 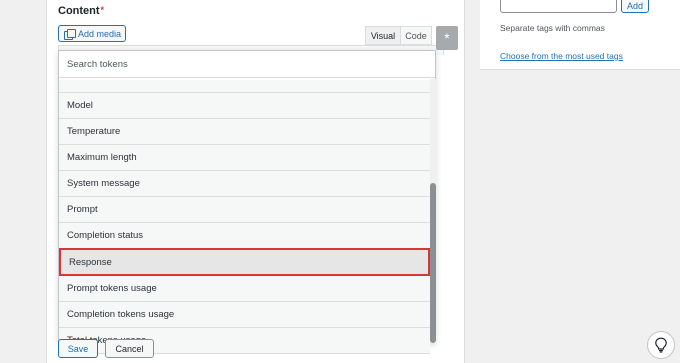 What do you see at coordinates (244, 184) in the screenshot?
I see `token-item-system-message: System message` at bounding box center [244, 184].